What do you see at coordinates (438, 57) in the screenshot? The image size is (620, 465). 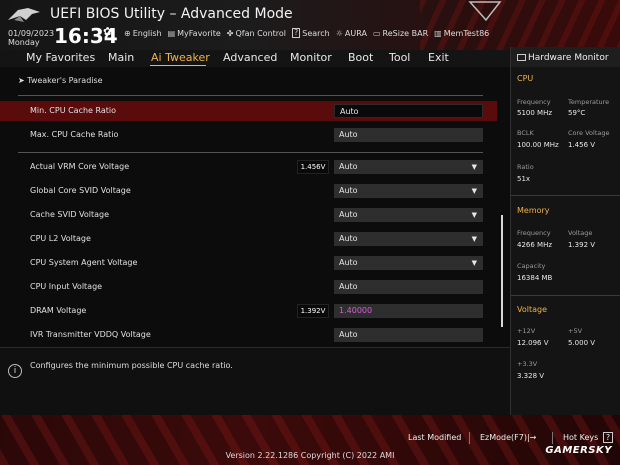 I see `tab-exit: Exit` at bounding box center [438, 57].